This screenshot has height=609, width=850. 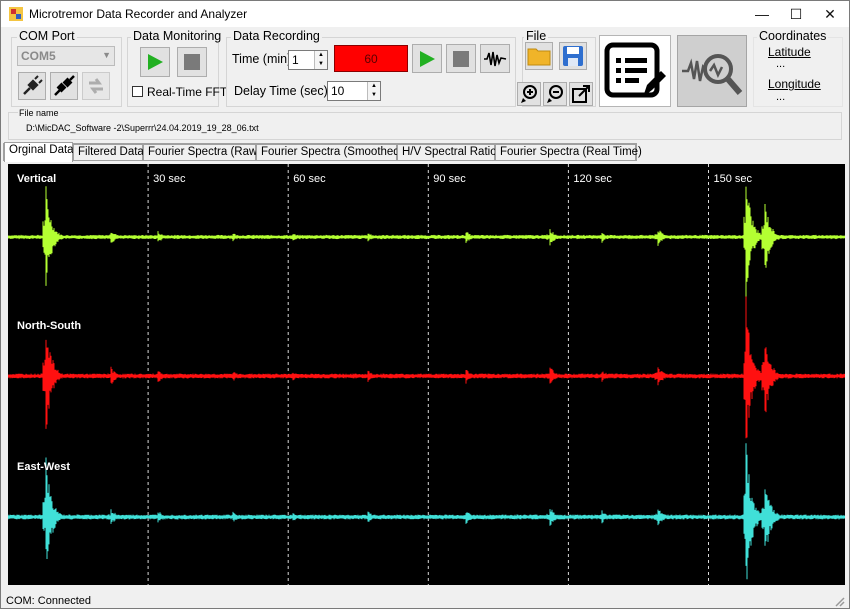 I want to click on delay-time-label: Delay Time (sec), so click(x=281, y=91).